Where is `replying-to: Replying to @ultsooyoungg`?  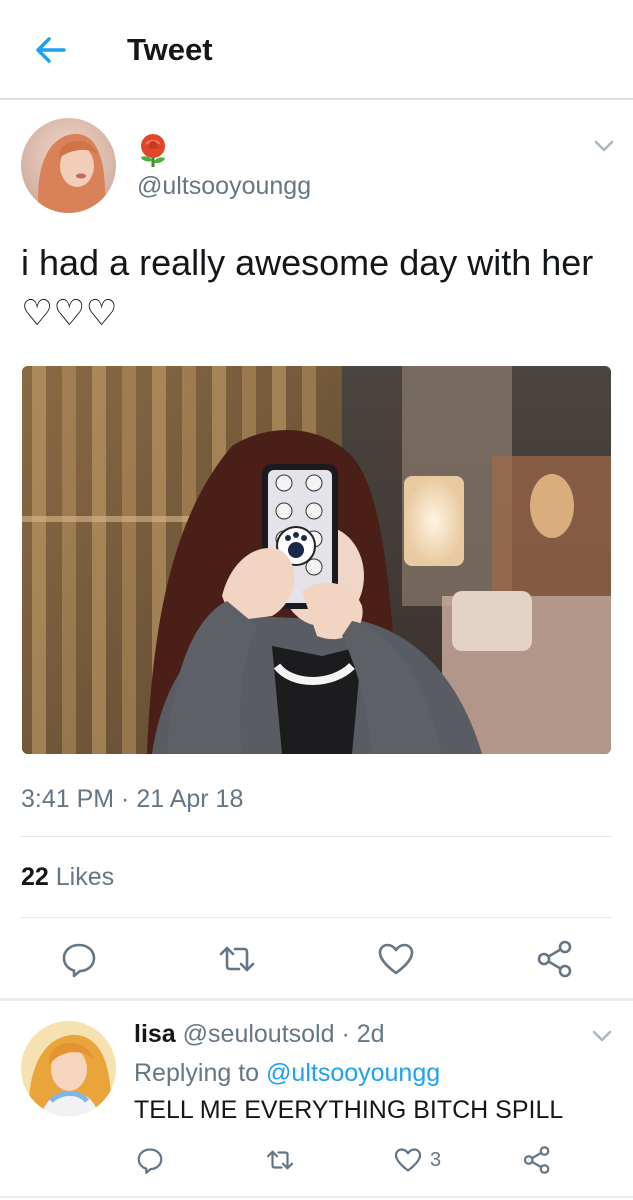
replying-to: Replying to @ultsooyoungg is located at coordinates (287, 1073).